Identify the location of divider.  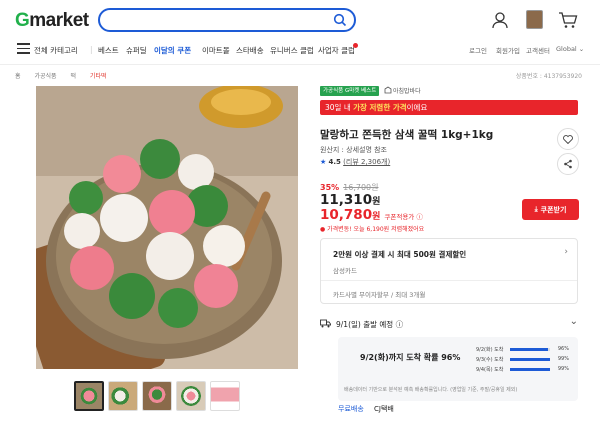
(449, 280).